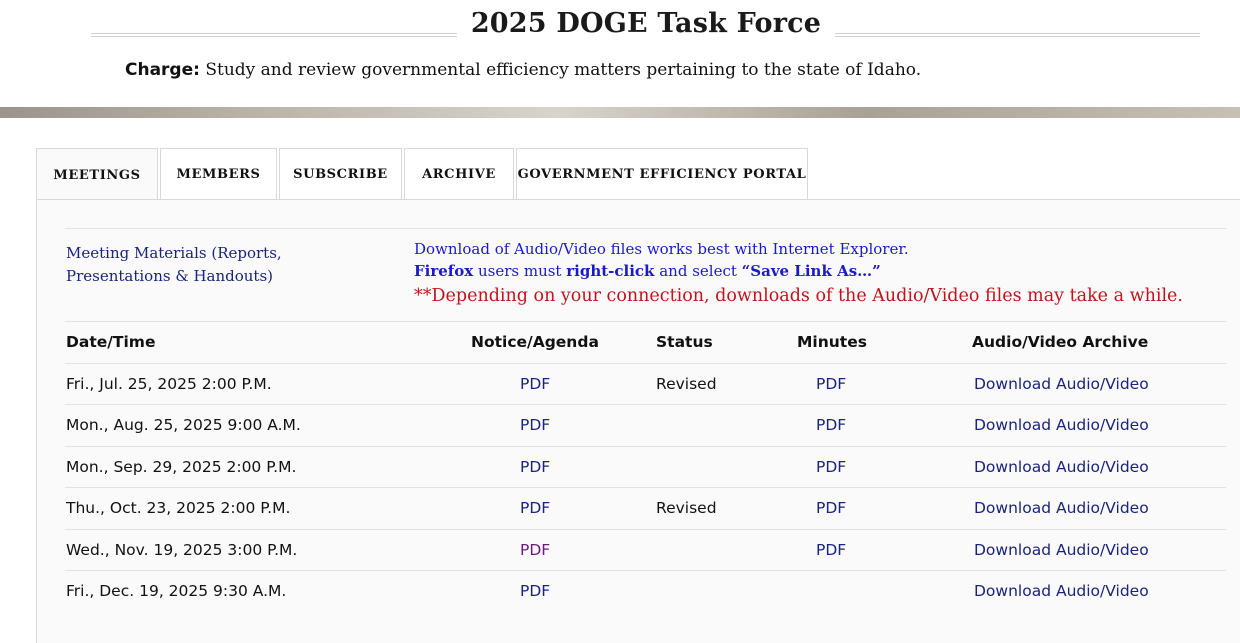  What do you see at coordinates (169, 384) in the screenshot?
I see `meeting-datetime: Fri., Jul. 25, 2025 2:00 P.M.` at bounding box center [169, 384].